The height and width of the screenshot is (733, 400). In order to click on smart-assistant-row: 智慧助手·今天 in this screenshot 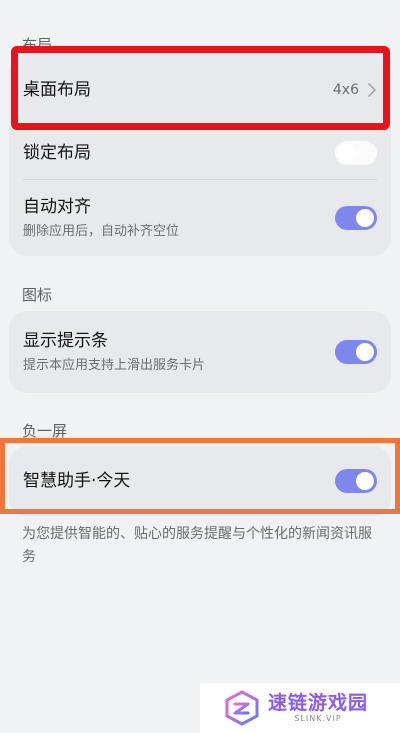, I will do `click(200, 481)`.